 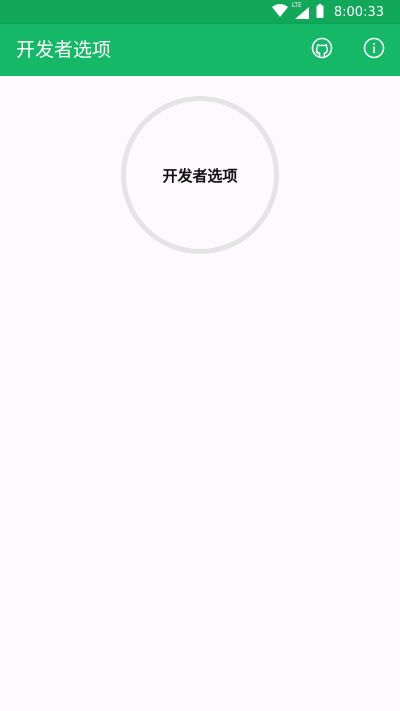 I want to click on github-button, so click(x=322, y=50).